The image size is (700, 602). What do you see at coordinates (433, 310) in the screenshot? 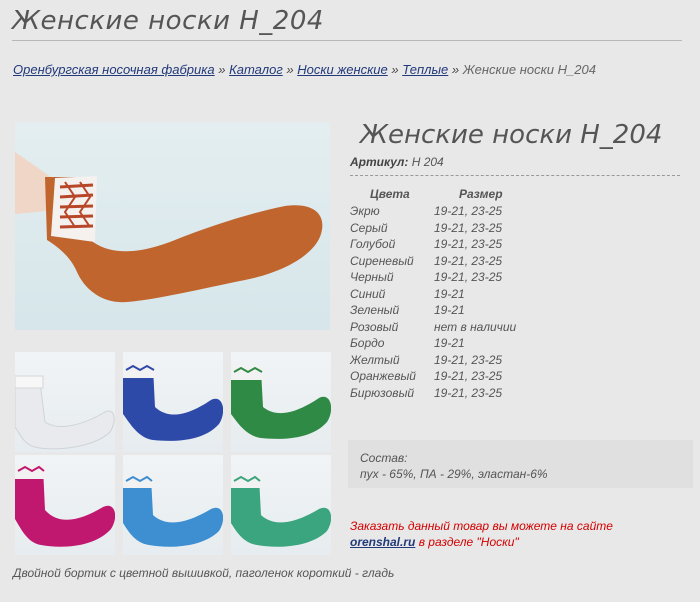
I see `table-row: Зеленый 19-21` at bounding box center [433, 310].